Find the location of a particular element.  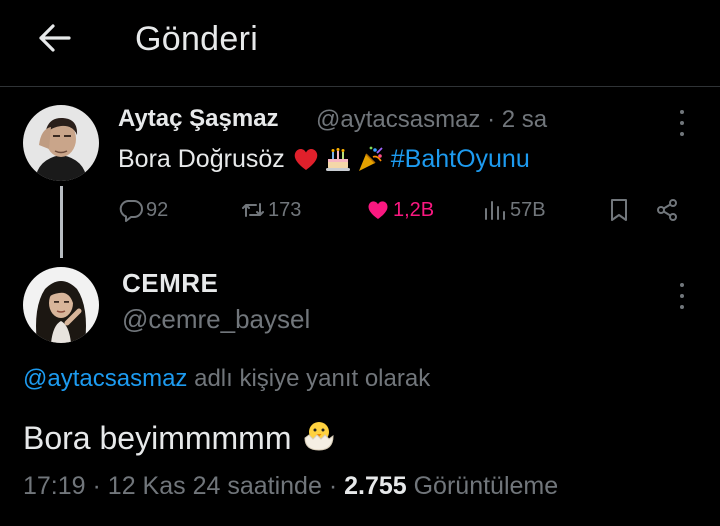

tweet-date: 12 Kas 24 saatinde is located at coordinates (215, 486).